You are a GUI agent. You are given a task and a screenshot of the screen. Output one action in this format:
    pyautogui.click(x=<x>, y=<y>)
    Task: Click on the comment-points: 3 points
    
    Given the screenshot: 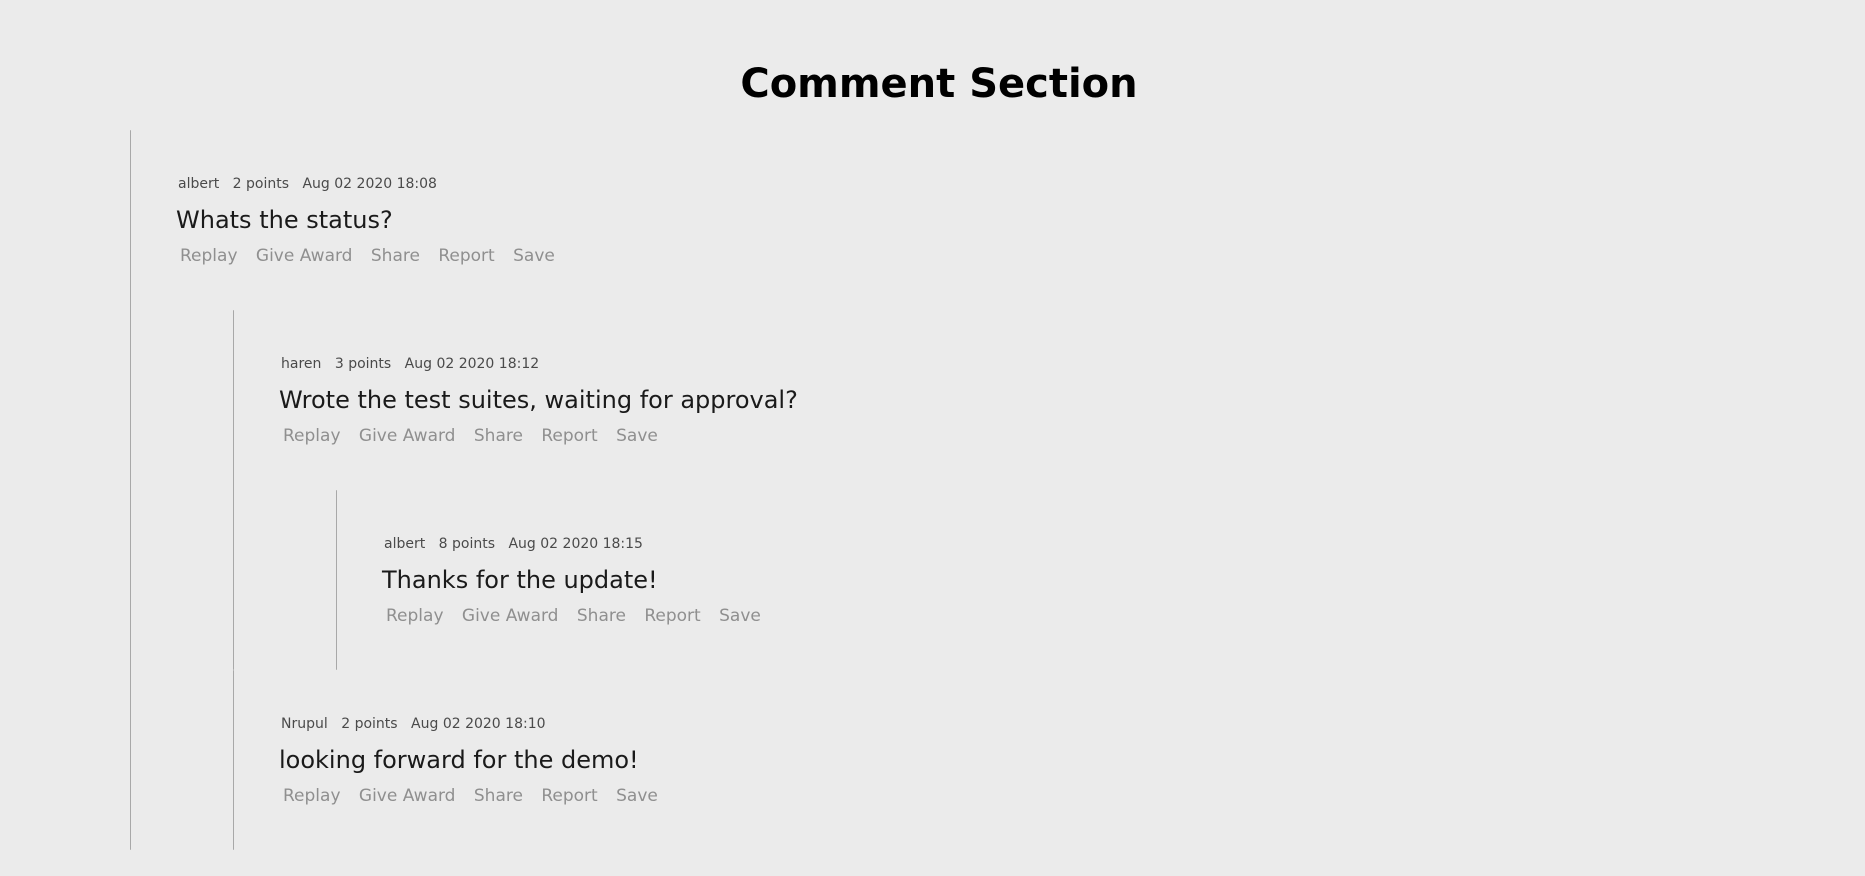 What is the action you would take?
    pyautogui.click(x=363, y=364)
    